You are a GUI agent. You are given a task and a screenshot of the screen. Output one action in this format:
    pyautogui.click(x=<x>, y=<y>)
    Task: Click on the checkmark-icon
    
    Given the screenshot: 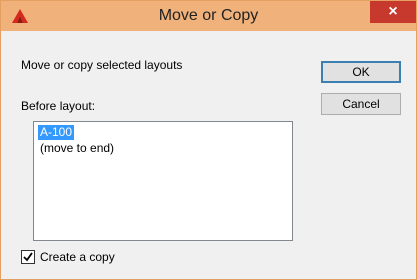 What is the action you would take?
    pyautogui.click(x=28, y=257)
    